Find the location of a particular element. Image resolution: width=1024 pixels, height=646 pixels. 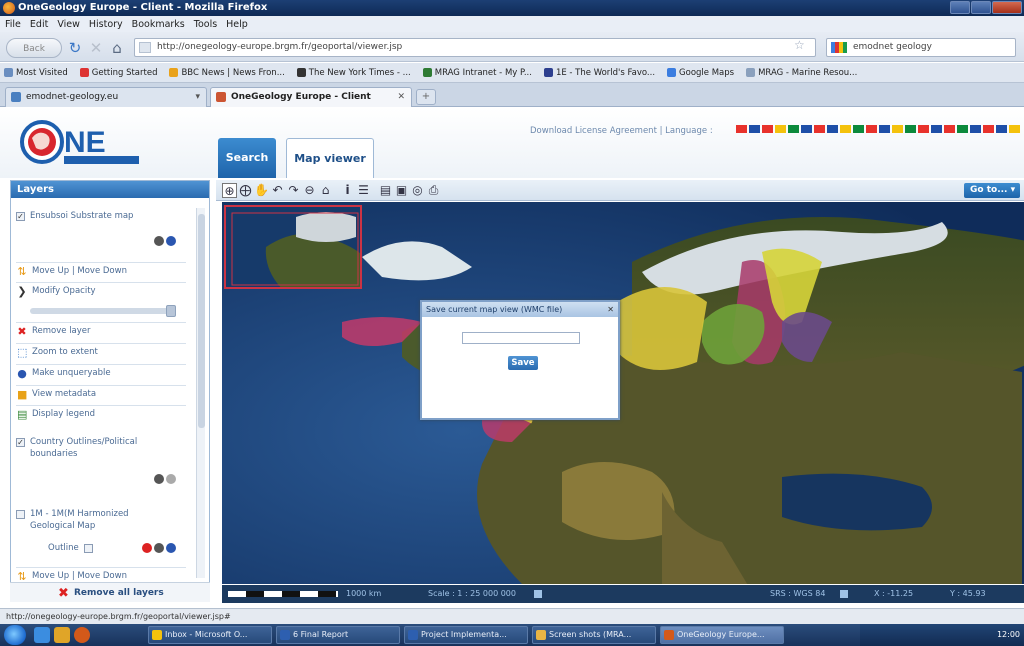

opacity-slider is located at coordinates (103, 311).